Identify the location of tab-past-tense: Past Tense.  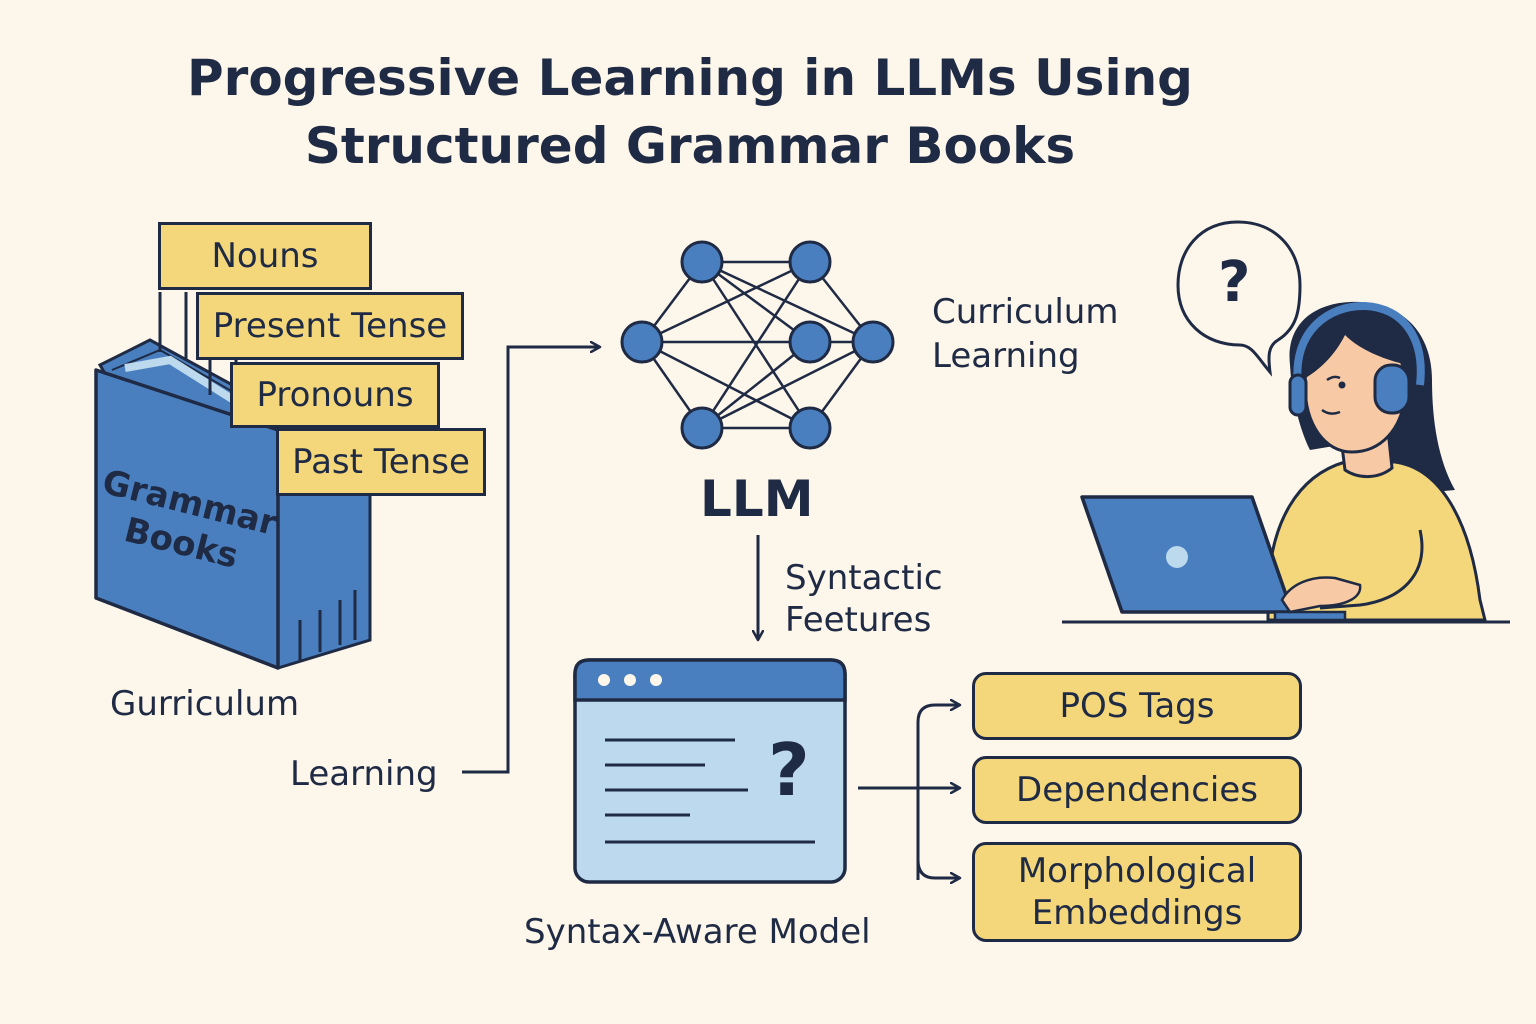
(381, 462).